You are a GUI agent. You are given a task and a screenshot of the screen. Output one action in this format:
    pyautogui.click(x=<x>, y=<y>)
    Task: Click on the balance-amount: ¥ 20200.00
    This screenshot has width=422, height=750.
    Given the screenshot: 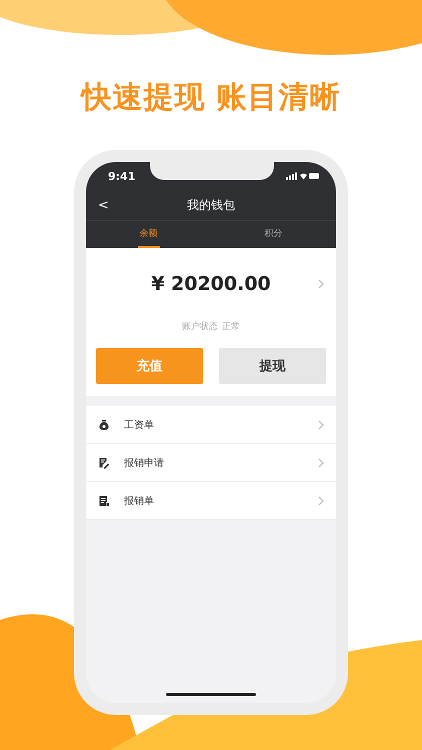 What is the action you would take?
    pyautogui.click(x=211, y=284)
    